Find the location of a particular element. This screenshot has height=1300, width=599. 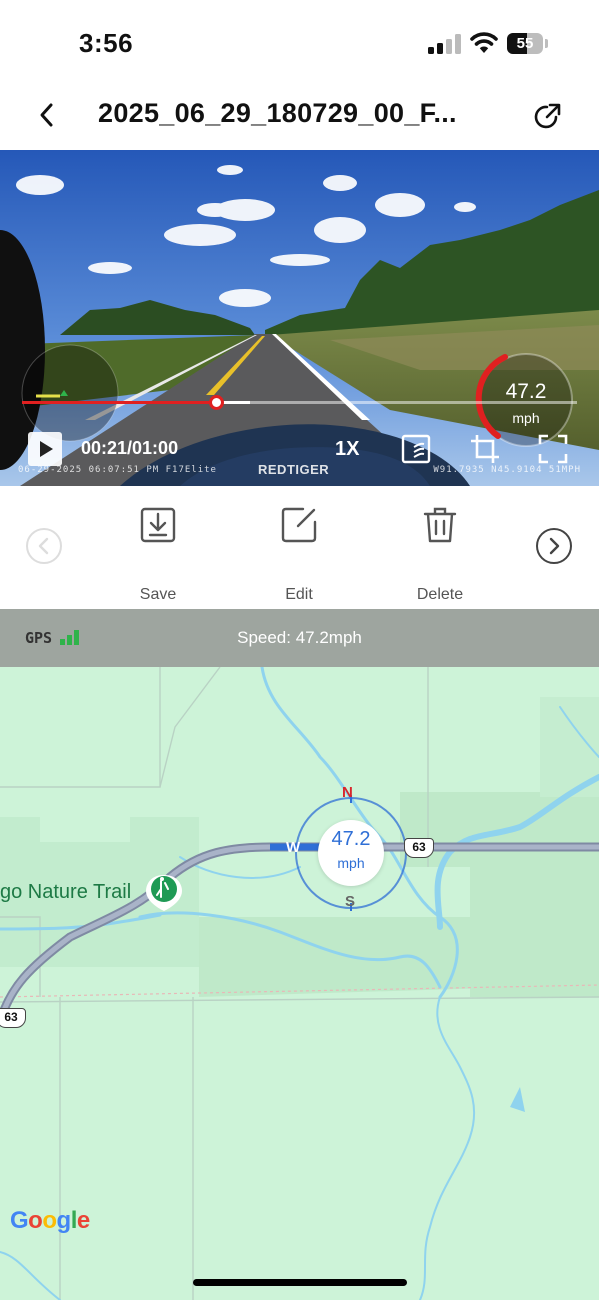

edit-icon is located at coordinates (299, 525).